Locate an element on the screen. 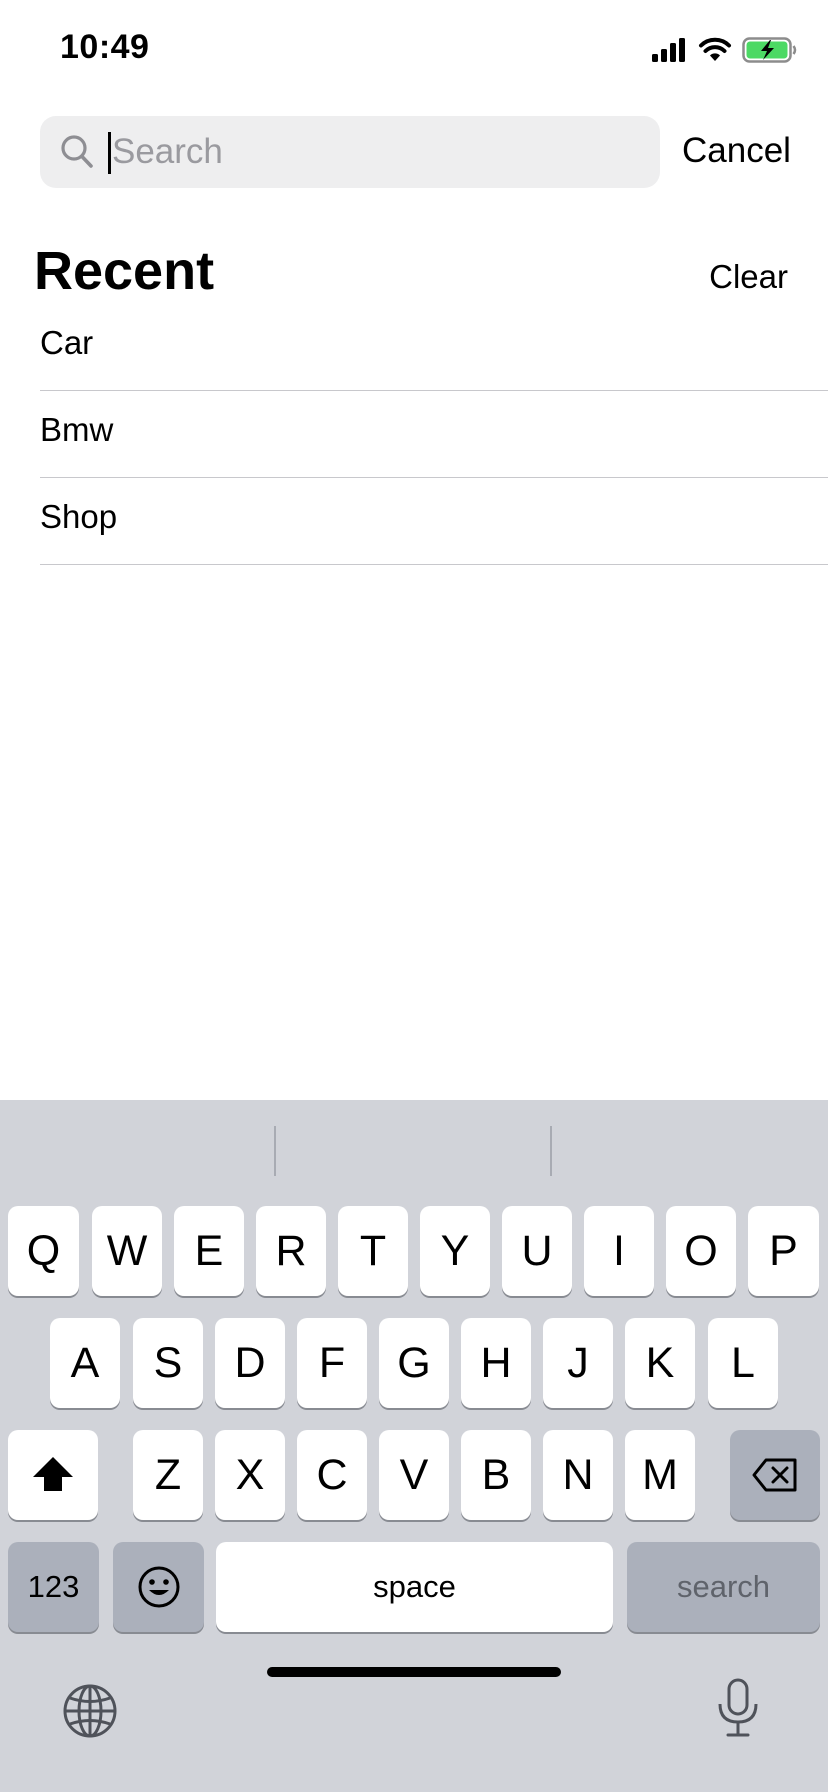 This screenshot has width=828, height=1792. space-key: space is located at coordinates (414, 1587).